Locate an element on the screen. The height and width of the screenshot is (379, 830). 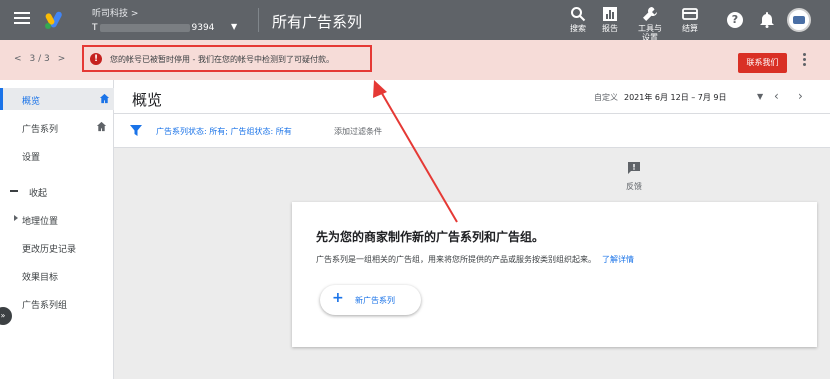
card-description-text: 广告系列是一组相关的广告组，用来将您所提供的产品或服务按类别组织起来。 is located at coordinates (456, 259).